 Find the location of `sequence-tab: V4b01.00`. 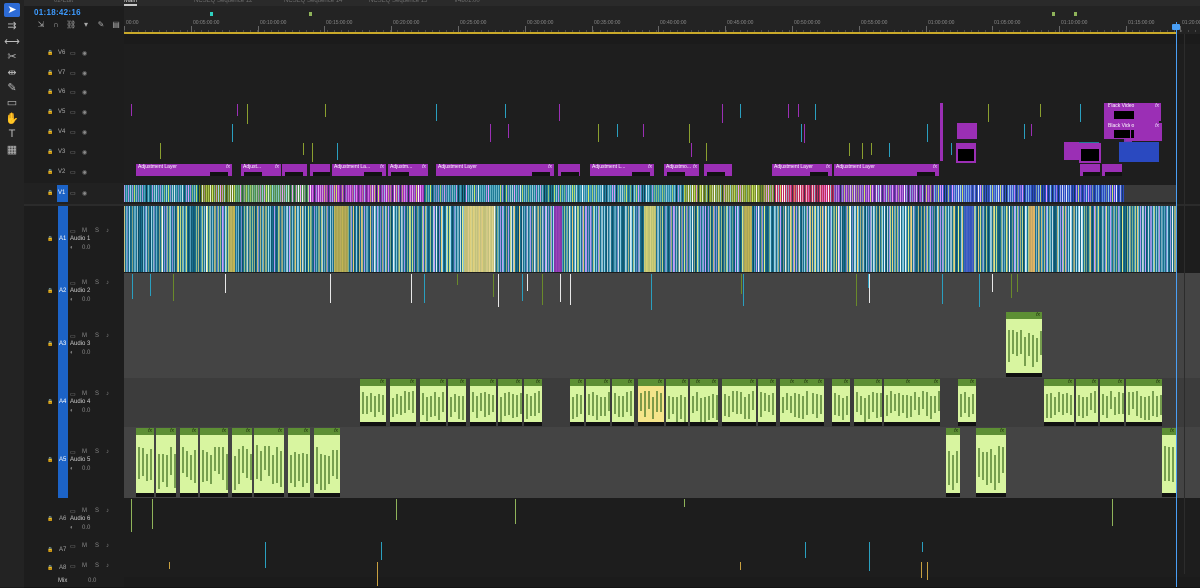

sequence-tab: V4b01.00 is located at coordinates (467, 2).